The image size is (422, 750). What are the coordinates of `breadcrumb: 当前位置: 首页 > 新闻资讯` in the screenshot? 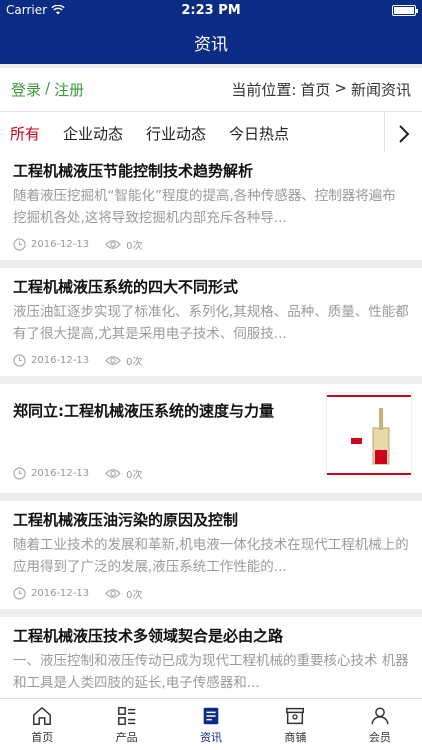 It's located at (321, 89).